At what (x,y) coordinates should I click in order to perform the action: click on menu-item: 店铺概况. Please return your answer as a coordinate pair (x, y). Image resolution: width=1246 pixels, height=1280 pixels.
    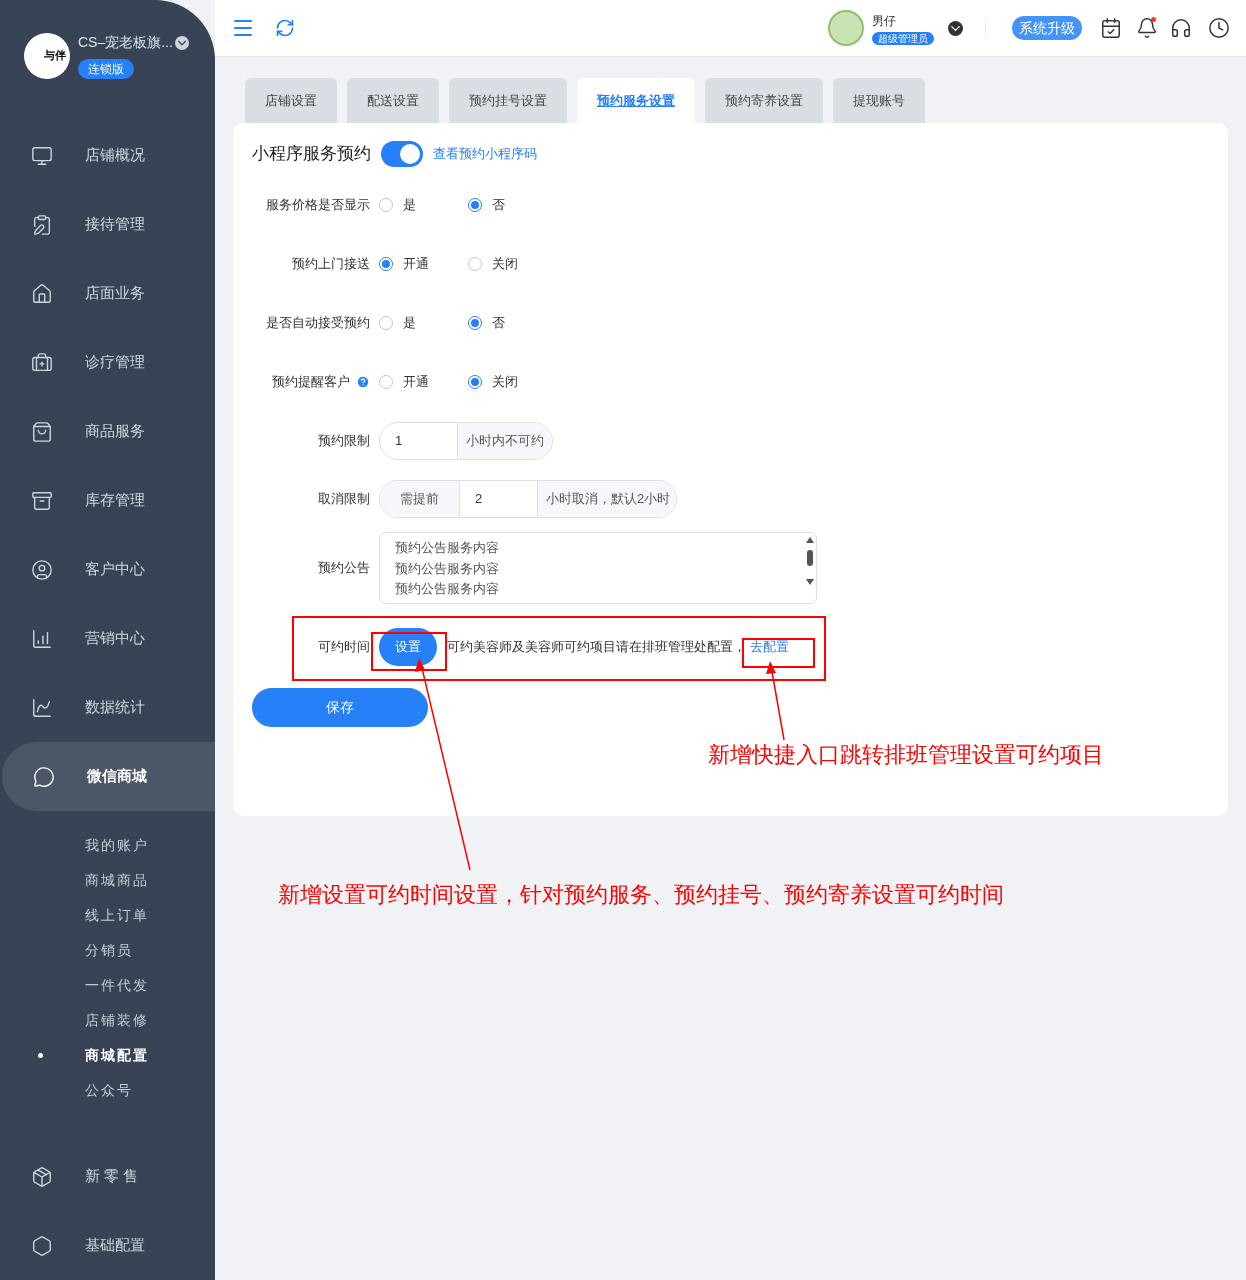
    Looking at the image, I should click on (107, 155).